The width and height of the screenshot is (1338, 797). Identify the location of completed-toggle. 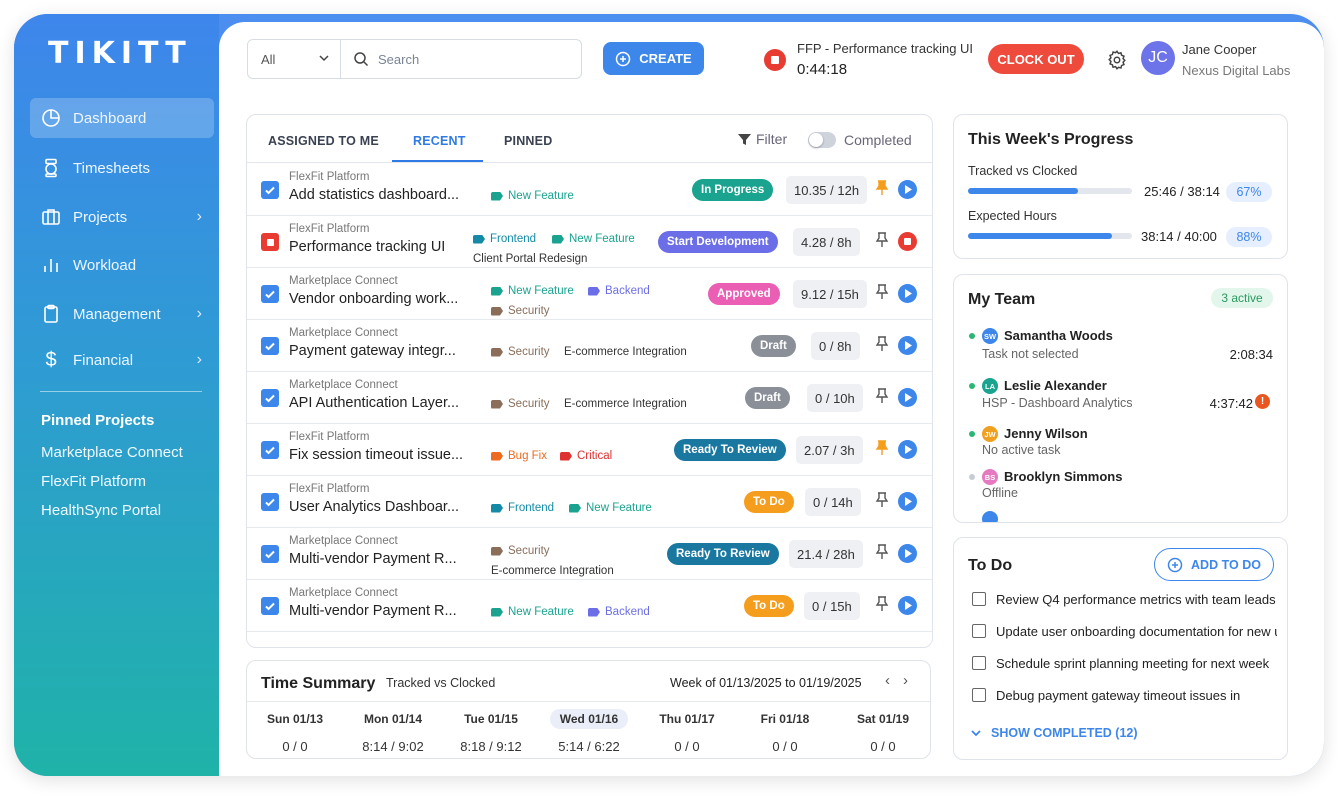
(822, 140).